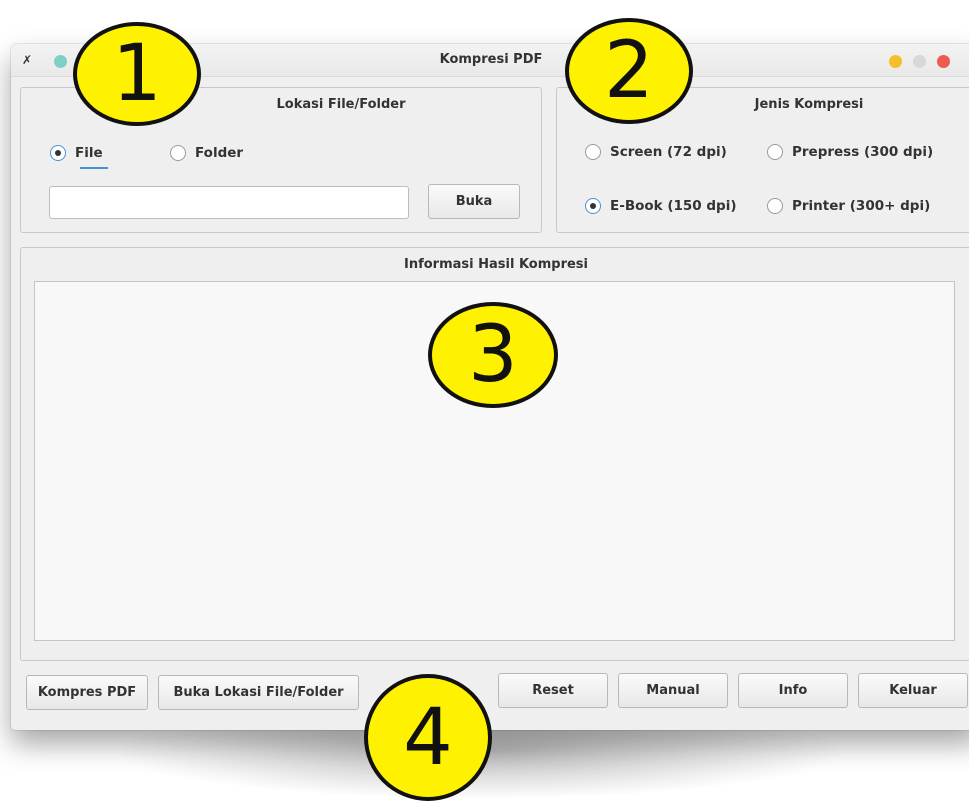  Describe the element at coordinates (495, 264) in the screenshot. I see `info-group-title: Informasi Hasil Kompresi` at that location.